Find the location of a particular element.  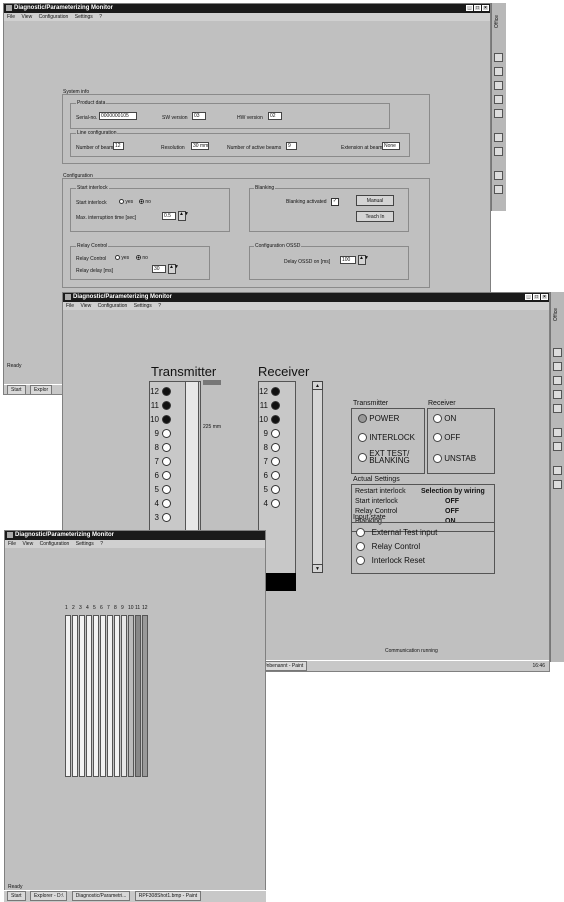

max-interruption-field: 0.5 is located at coordinates (169, 216).